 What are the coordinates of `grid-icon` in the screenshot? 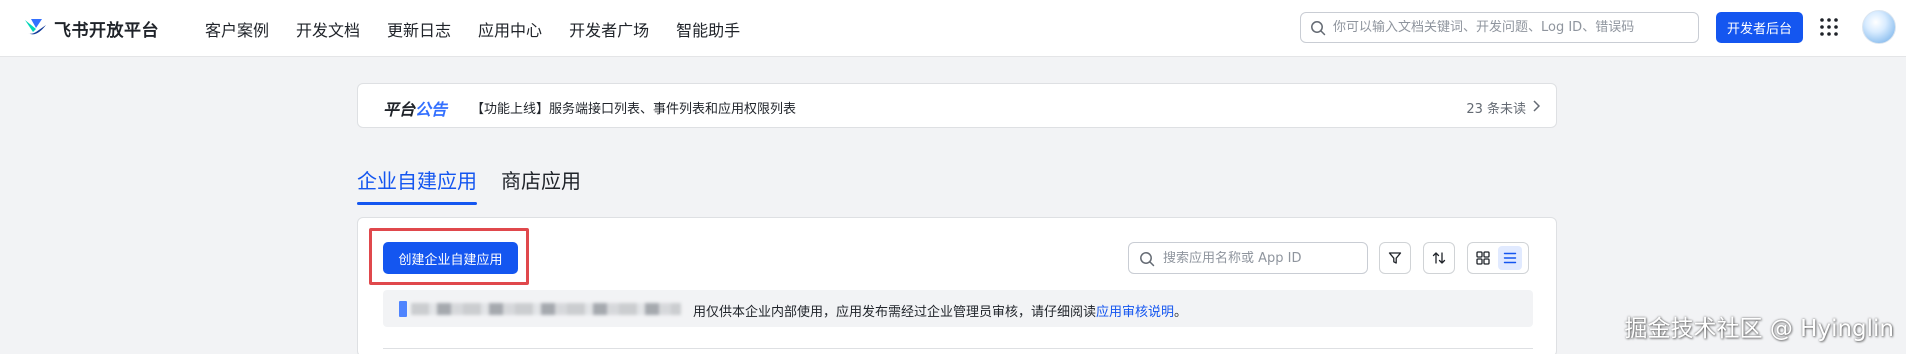 It's located at (1829, 27).